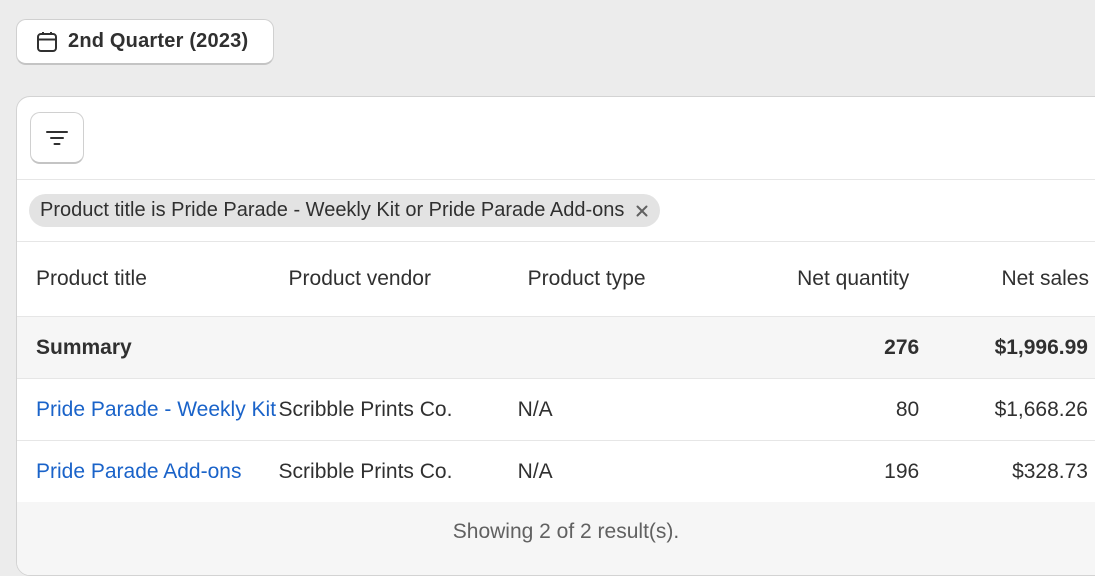 This screenshot has height=576, width=1095. Describe the element at coordinates (815, 279) in the screenshot. I see `column-header-net-quantity: Net quantity` at that location.